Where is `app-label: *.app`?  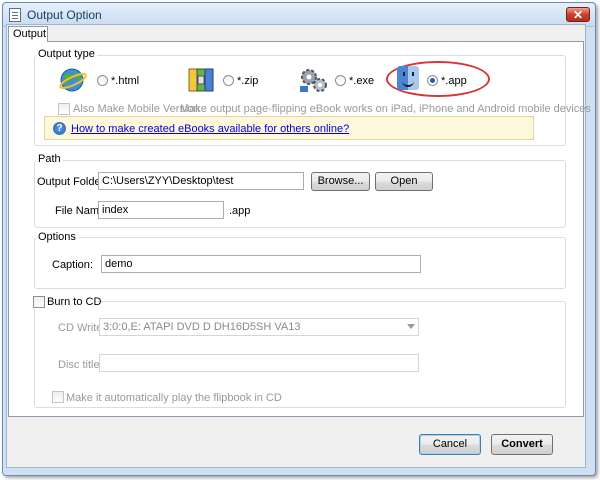
app-label: *.app is located at coordinates (454, 81).